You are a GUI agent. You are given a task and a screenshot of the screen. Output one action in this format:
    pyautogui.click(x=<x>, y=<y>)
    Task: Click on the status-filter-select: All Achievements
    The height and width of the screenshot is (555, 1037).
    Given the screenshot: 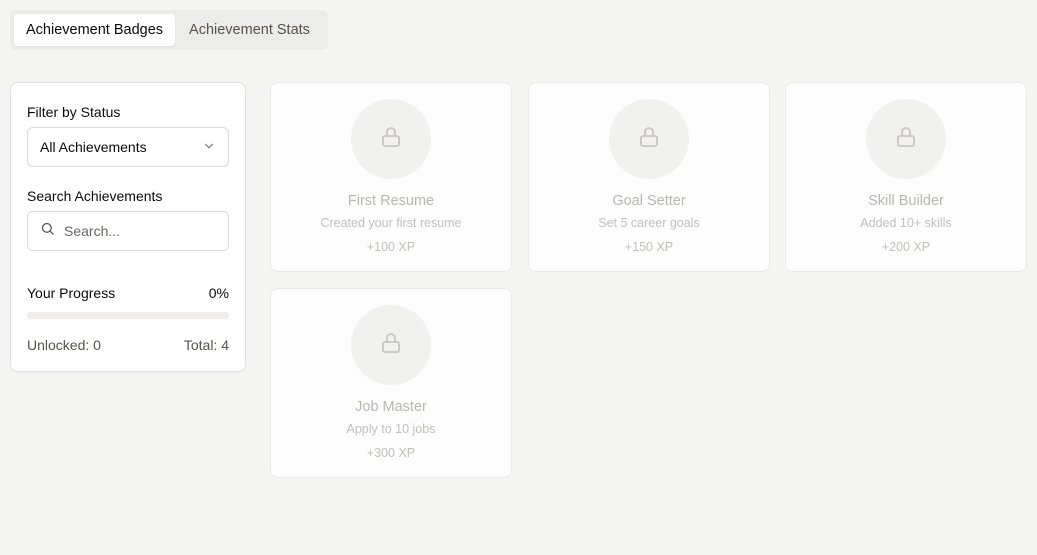 What is the action you would take?
    pyautogui.click(x=128, y=147)
    